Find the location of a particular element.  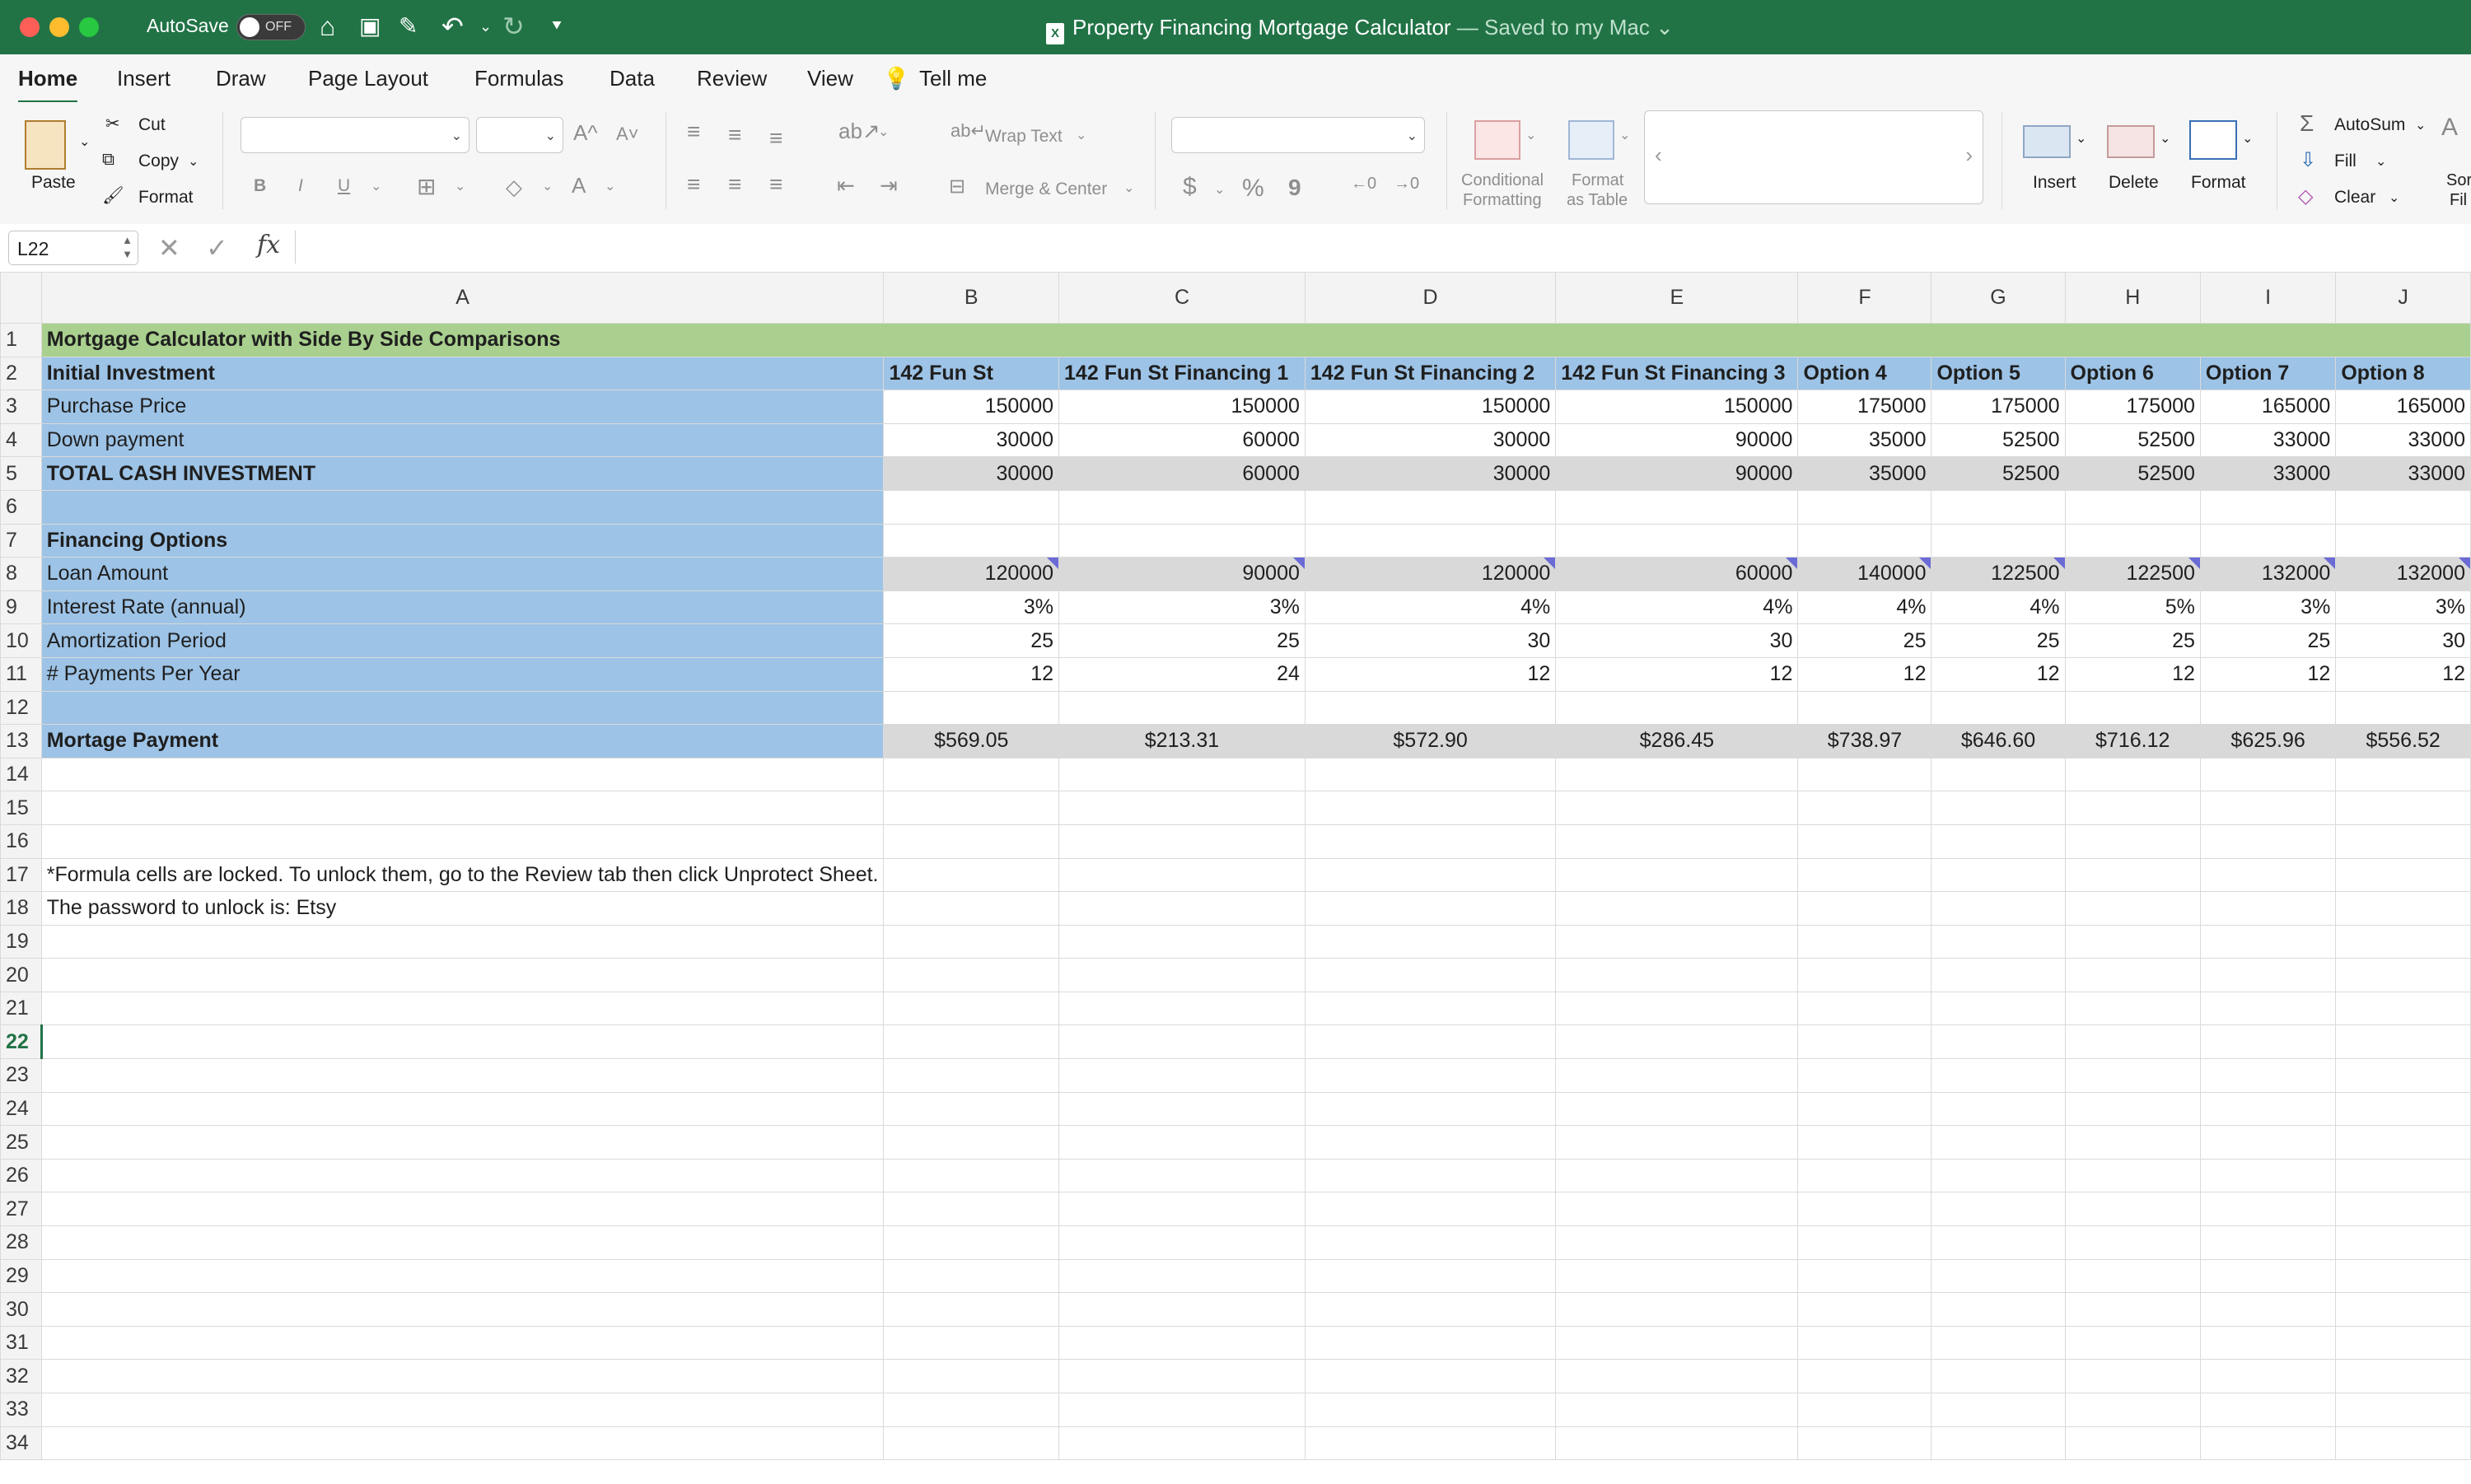

align-center-icon: ≡ is located at coordinates (734, 184).